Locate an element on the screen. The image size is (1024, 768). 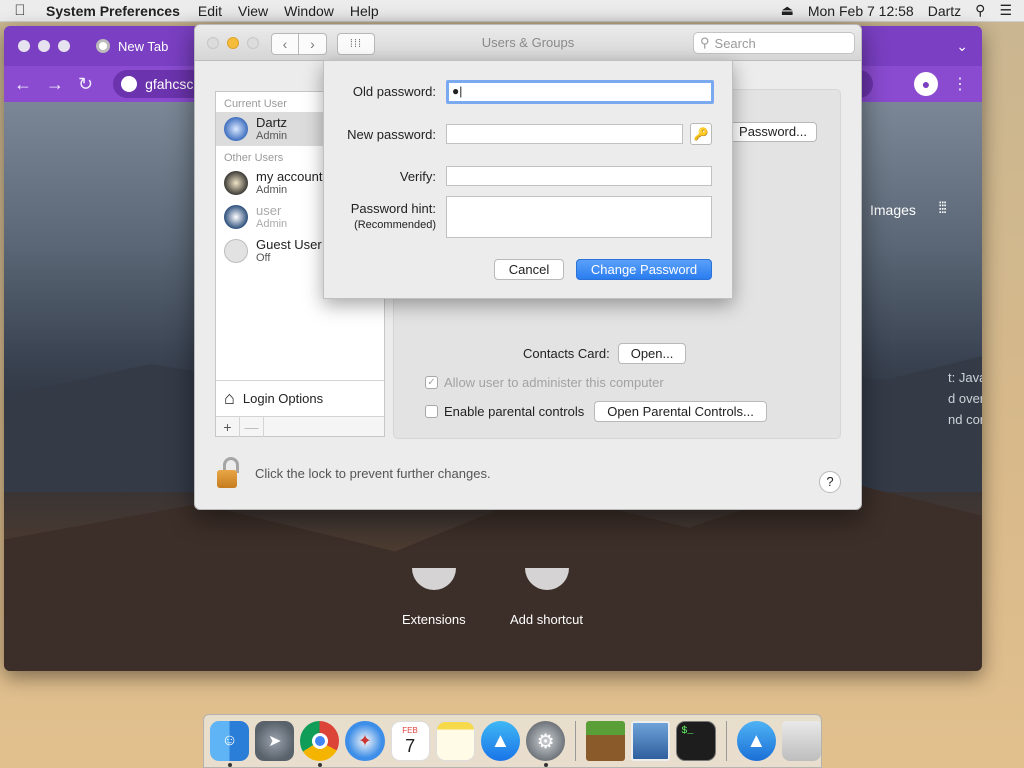
search-icon: ⚲ is located at coordinates (705, 42).